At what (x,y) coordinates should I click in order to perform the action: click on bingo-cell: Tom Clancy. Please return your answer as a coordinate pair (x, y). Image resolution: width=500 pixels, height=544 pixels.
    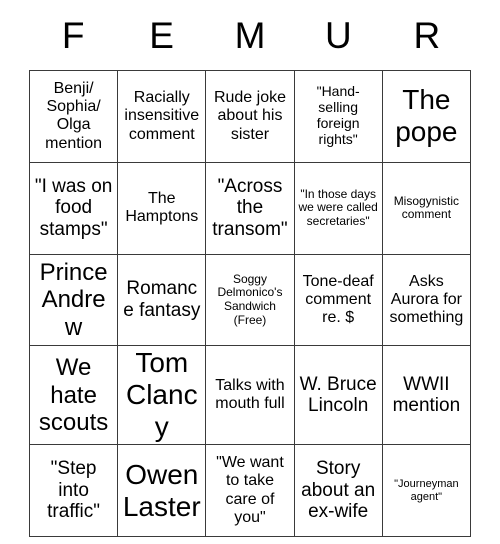
    Looking at the image, I should click on (162, 395).